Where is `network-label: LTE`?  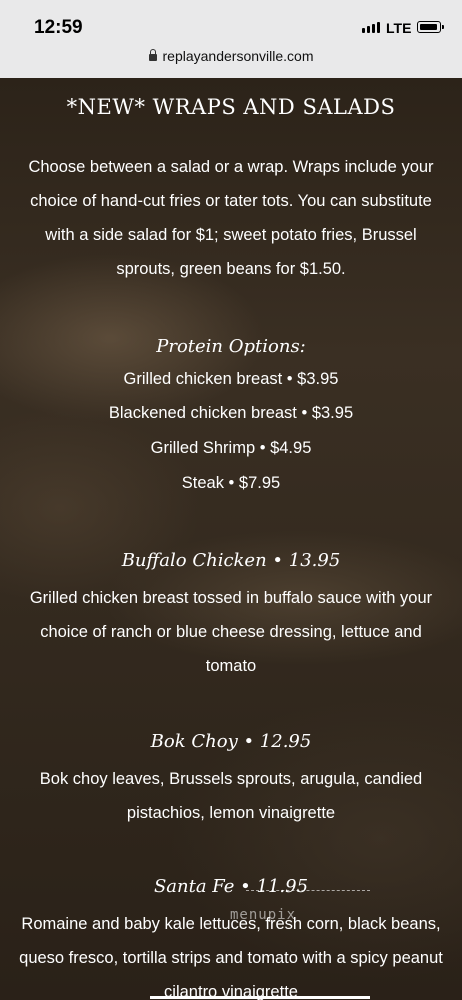 network-label: LTE is located at coordinates (399, 28).